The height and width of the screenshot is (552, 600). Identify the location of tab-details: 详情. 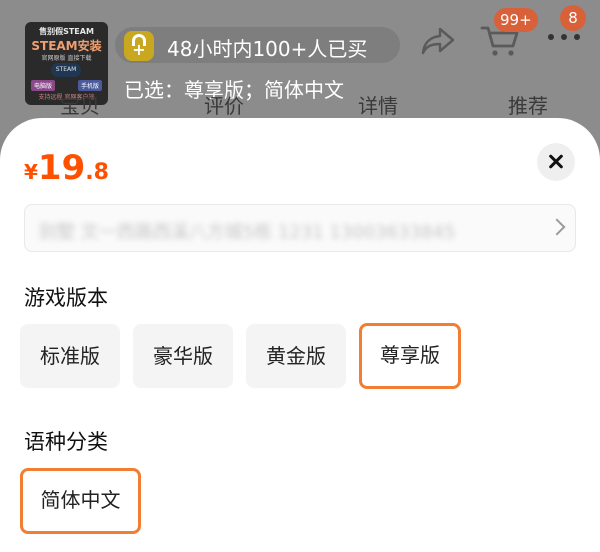
(378, 106).